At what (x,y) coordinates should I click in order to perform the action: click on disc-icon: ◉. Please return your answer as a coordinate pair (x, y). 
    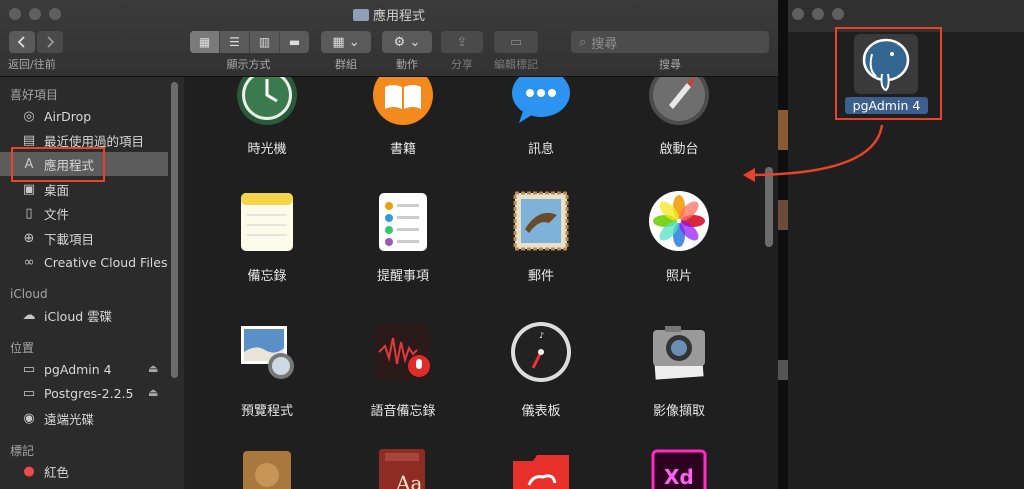
    Looking at the image, I should click on (29, 418).